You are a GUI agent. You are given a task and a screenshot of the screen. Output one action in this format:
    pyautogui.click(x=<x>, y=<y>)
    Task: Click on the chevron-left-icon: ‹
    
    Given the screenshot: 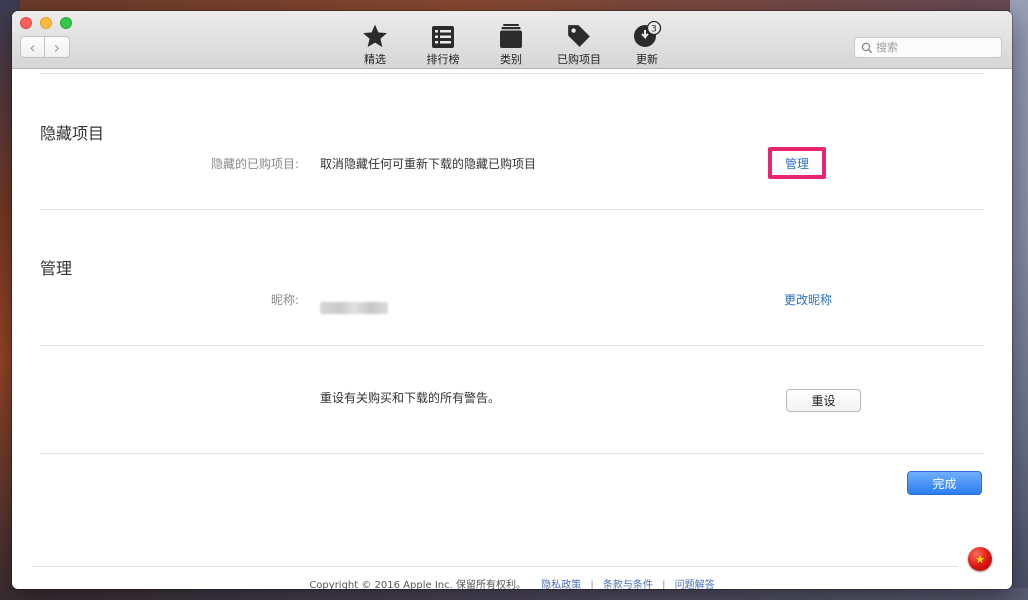 What is the action you would take?
    pyautogui.click(x=32, y=47)
    